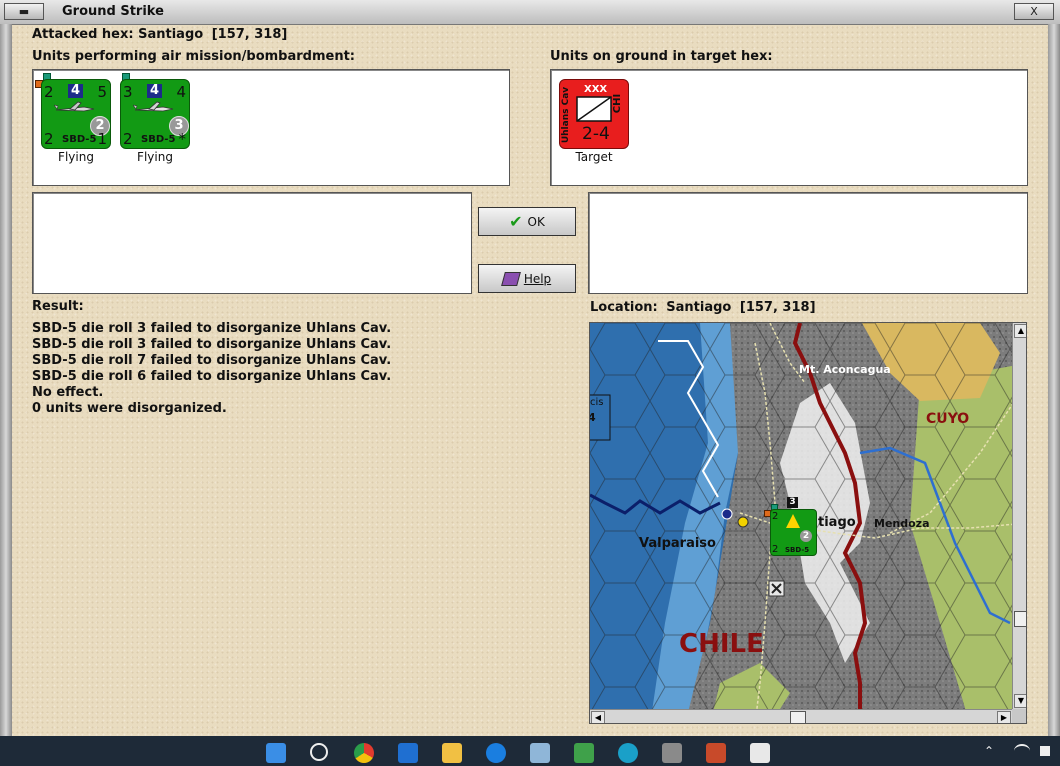 This screenshot has height=766, width=1060. Describe the element at coordinates (902, 523) in the screenshot. I see `mendoza-label: Mendoza` at that location.